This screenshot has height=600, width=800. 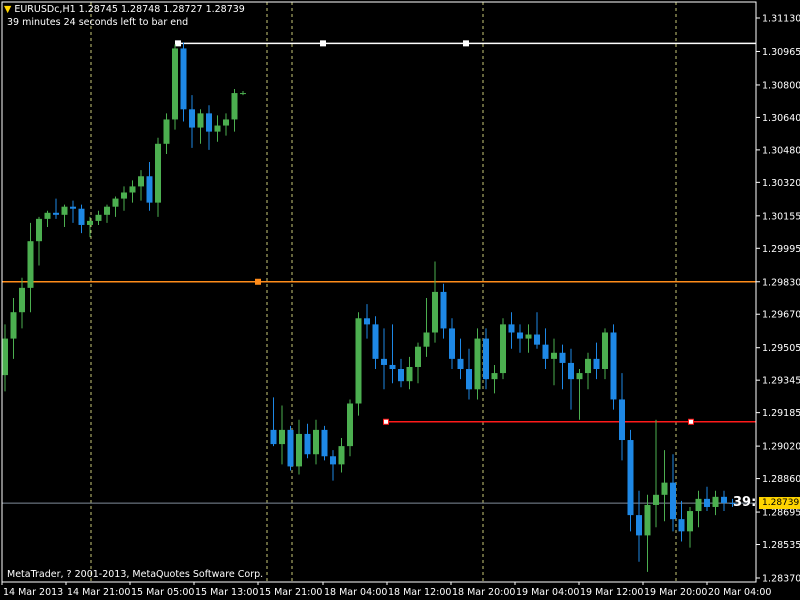 What do you see at coordinates (33, 592) in the screenshot?
I see `x-tick-label: 14 Mar 2013` at bounding box center [33, 592].